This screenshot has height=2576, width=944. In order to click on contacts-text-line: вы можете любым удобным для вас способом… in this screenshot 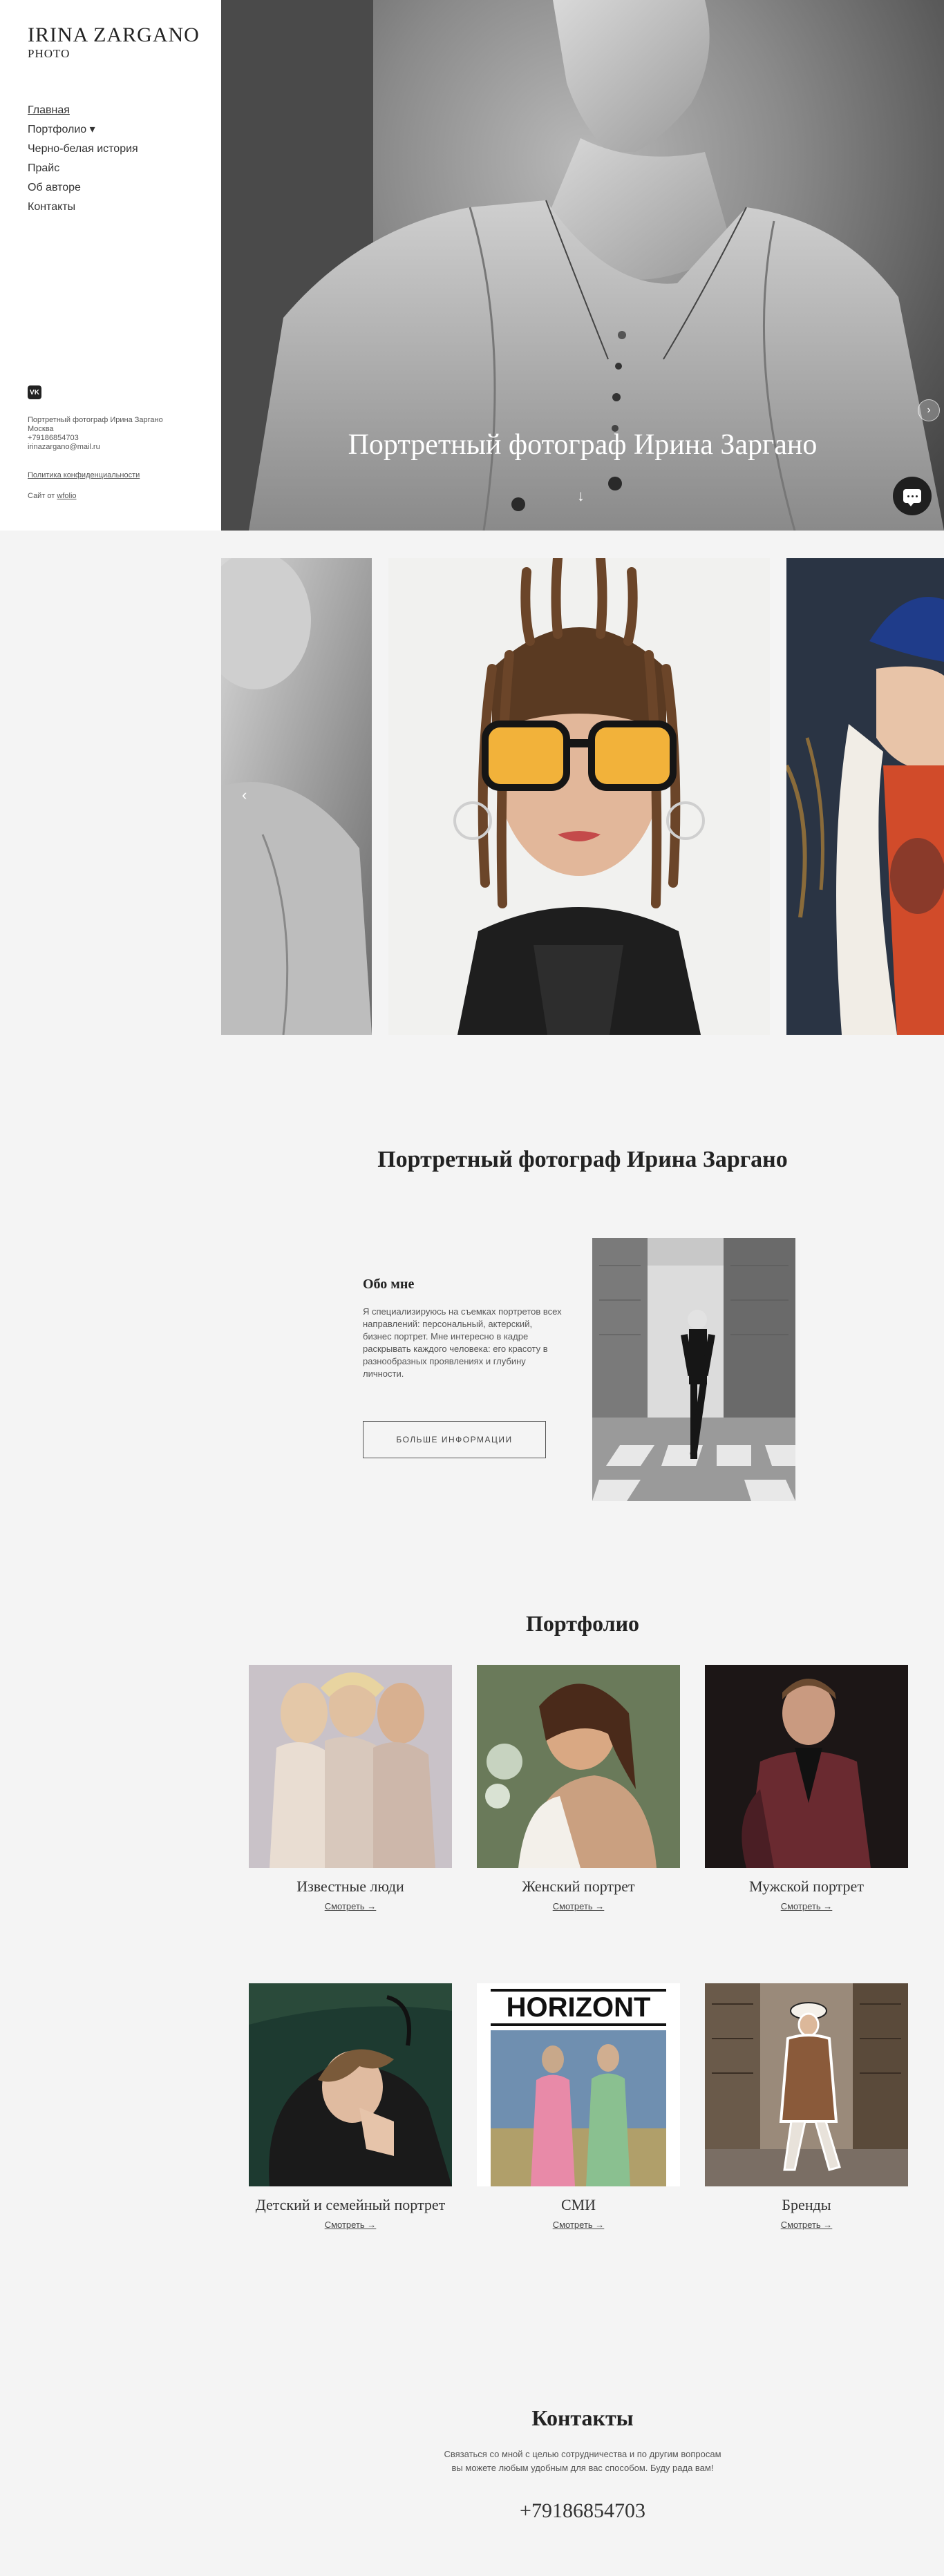, I will do `click(582, 2468)`.